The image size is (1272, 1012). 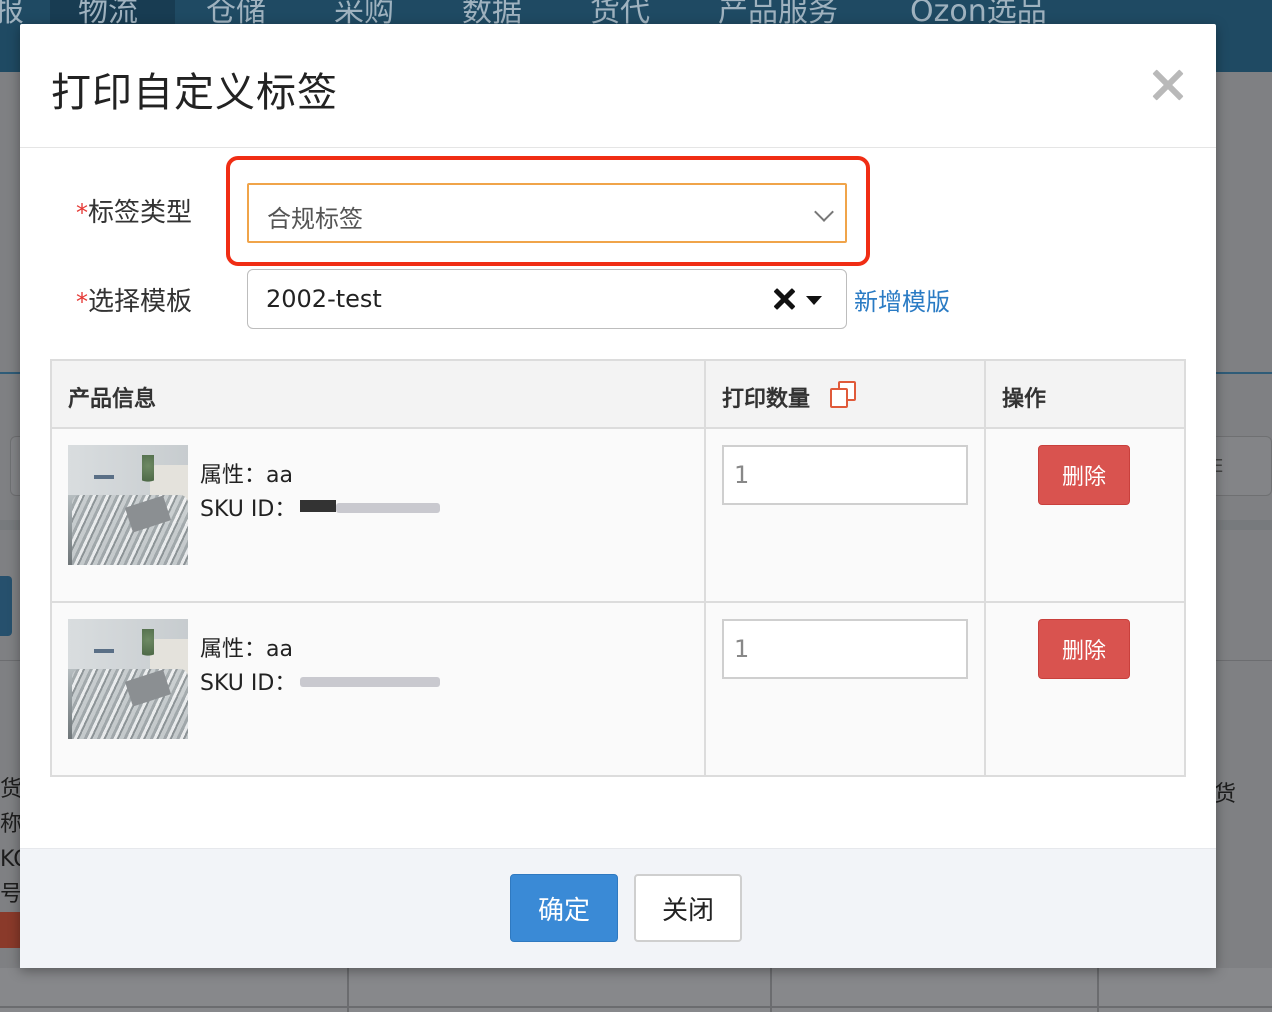 I want to click on redaction-block, so click(x=318, y=506).